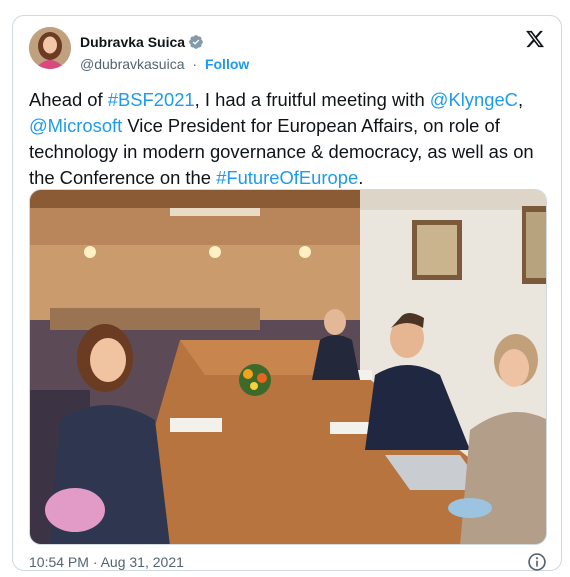 The height and width of the screenshot is (577, 570). What do you see at coordinates (151, 99) in the screenshot?
I see `tweet-link: #BSF2021` at bounding box center [151, 99].